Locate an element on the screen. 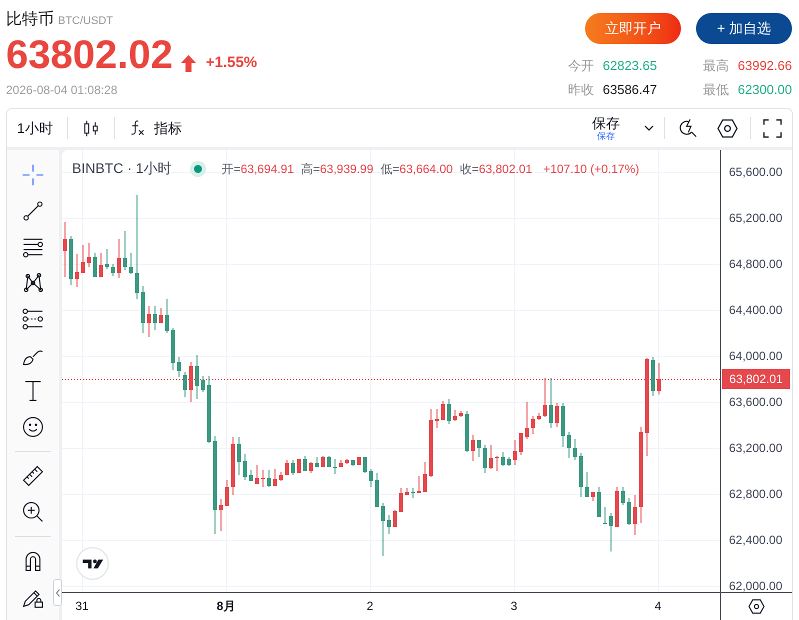 This screenshot has width=799, height=620. price-axis-label: 64,800.00 is located at coordinates (755, 264).